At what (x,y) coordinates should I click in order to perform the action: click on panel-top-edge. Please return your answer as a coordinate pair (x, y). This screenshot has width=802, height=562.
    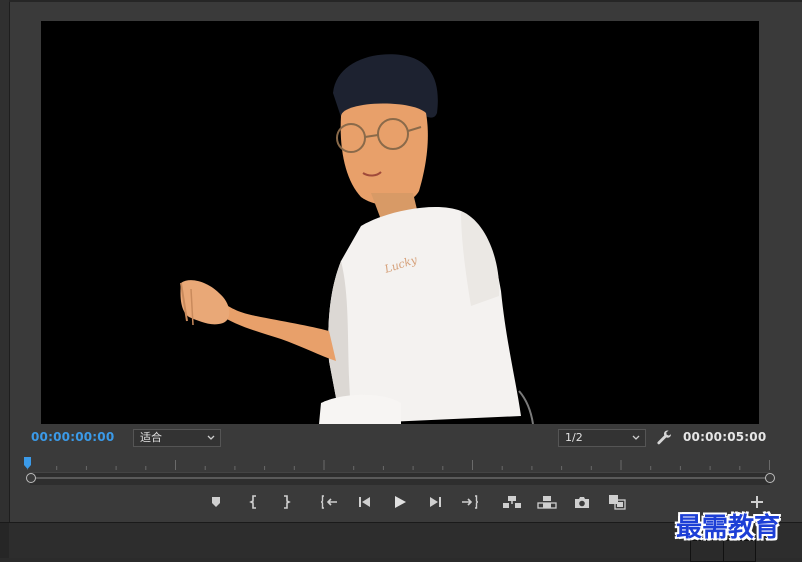
    Looking at the image, I should click on (405, 1).